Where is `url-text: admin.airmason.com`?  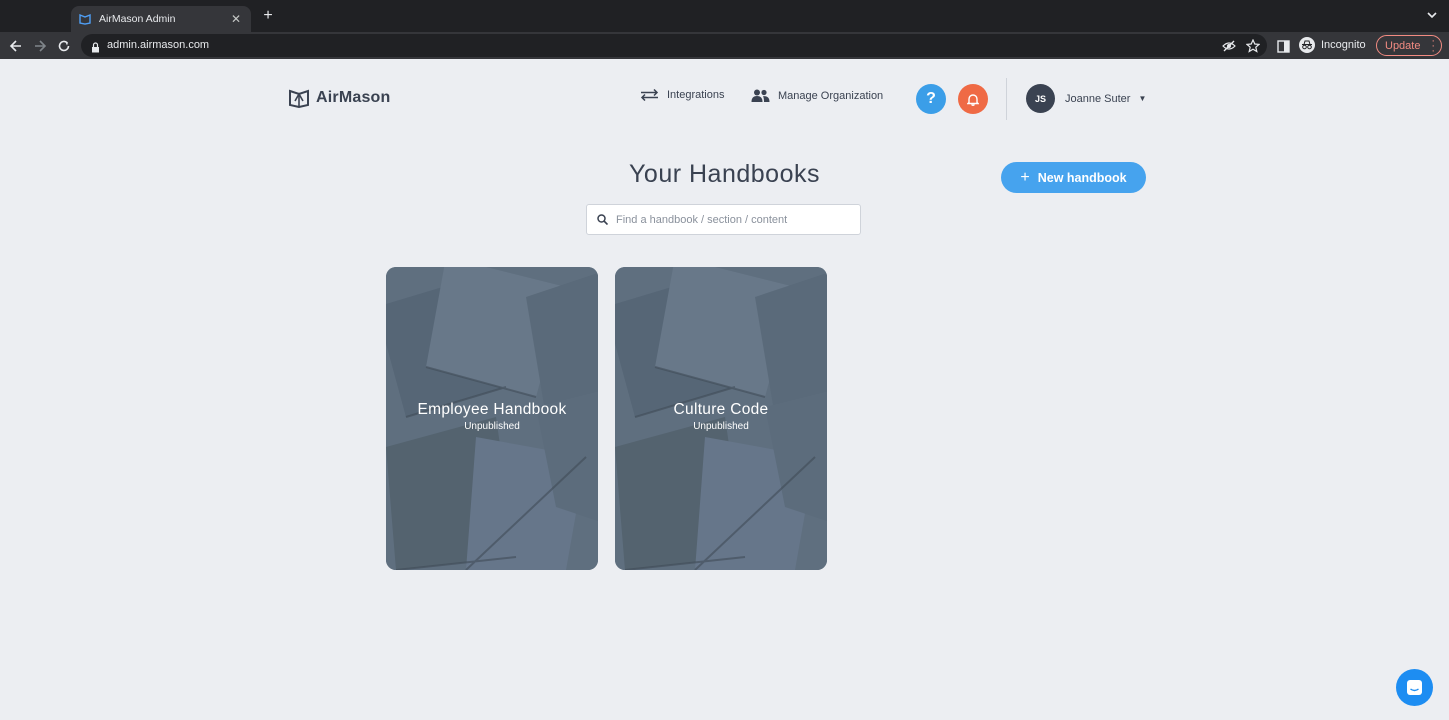
url-text: admin.airmason.com is located at coordinates (158, 45).